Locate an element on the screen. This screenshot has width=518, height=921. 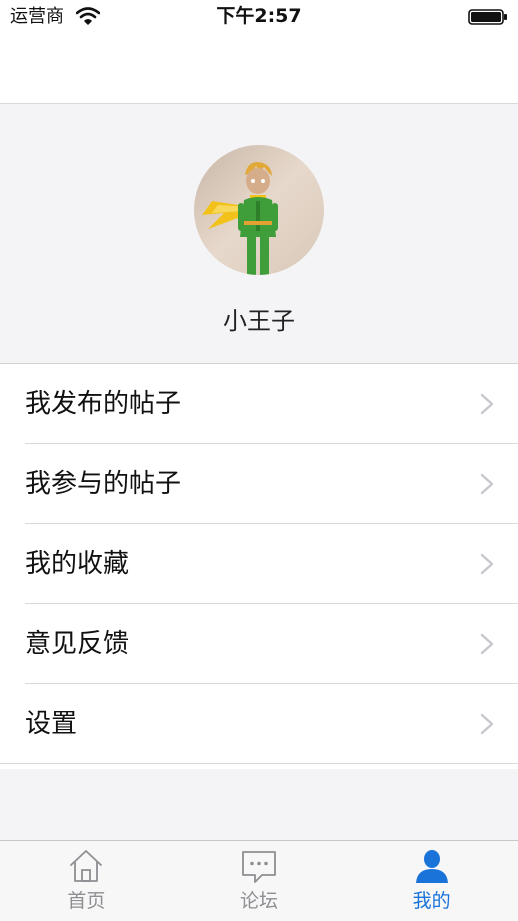
tab-label: 首页 is located at coordinates (86, 901).